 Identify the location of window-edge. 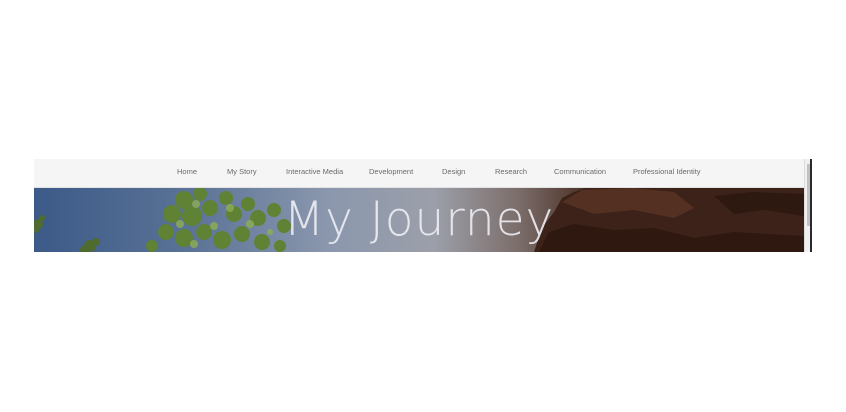
(811, 205).